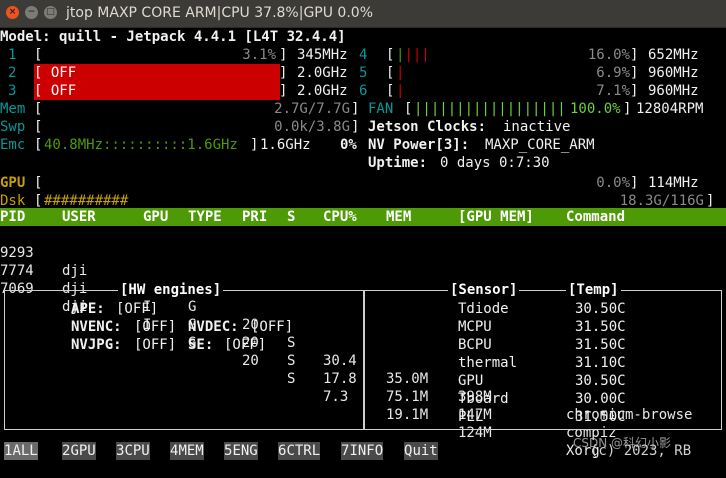 This screenshot has height=478, width=726. I want to click on tab-eng: 5ENG, so click(241, 451).